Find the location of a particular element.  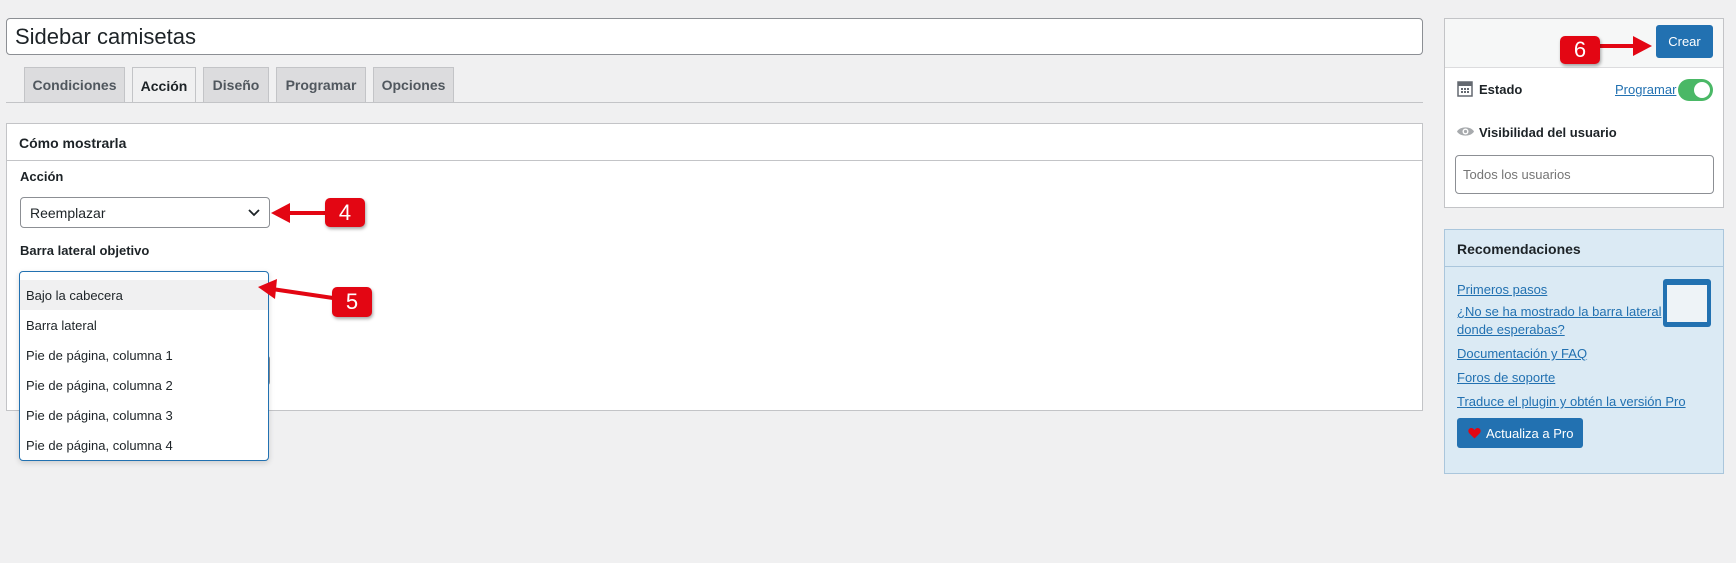

annotation-badge-4: 4 is located at coordinates (345, 212).